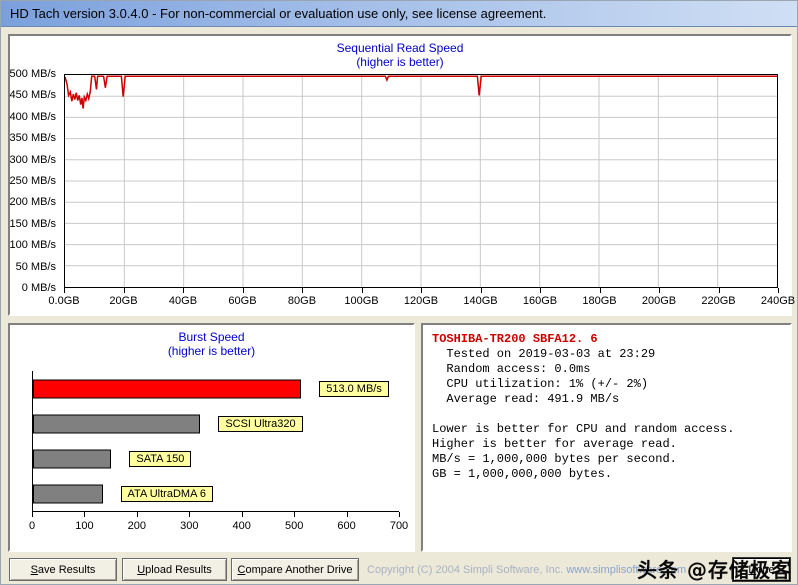  I want to click on burst-bar-row: ATA UltraDMA 6, so click(216, 493).